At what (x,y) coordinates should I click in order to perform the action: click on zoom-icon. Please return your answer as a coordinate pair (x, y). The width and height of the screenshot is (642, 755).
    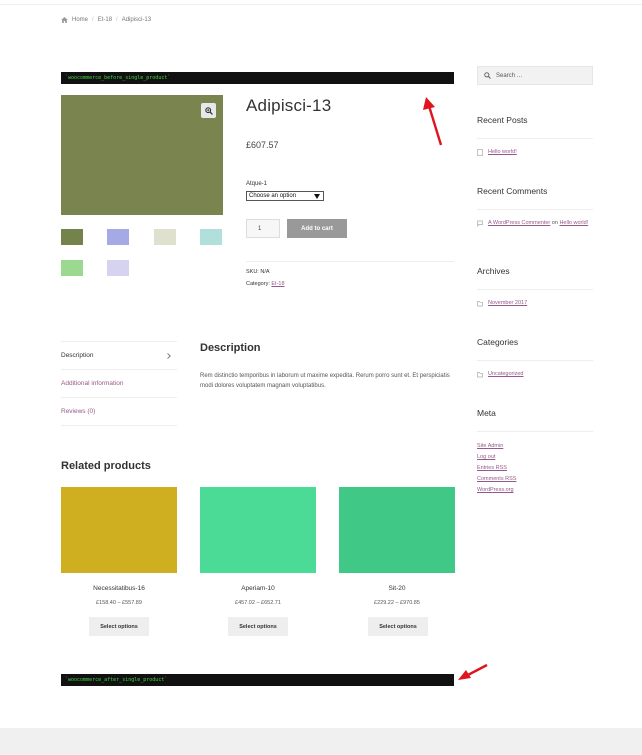
    Looking at the image, I should click on (208, 110).